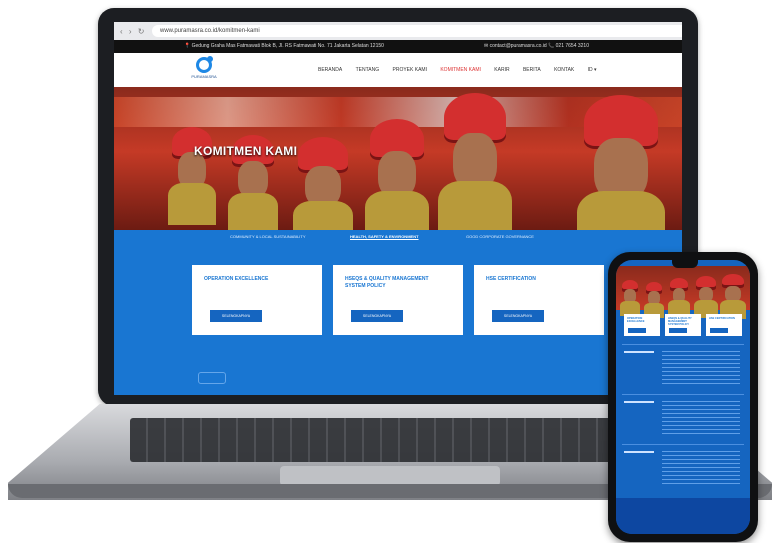  What do you see at coordinates (724, 325) in the screenshot?
I see `mobile-card-hse-certification: HSE CERTIFICATION` at bounding box center [724, 325].